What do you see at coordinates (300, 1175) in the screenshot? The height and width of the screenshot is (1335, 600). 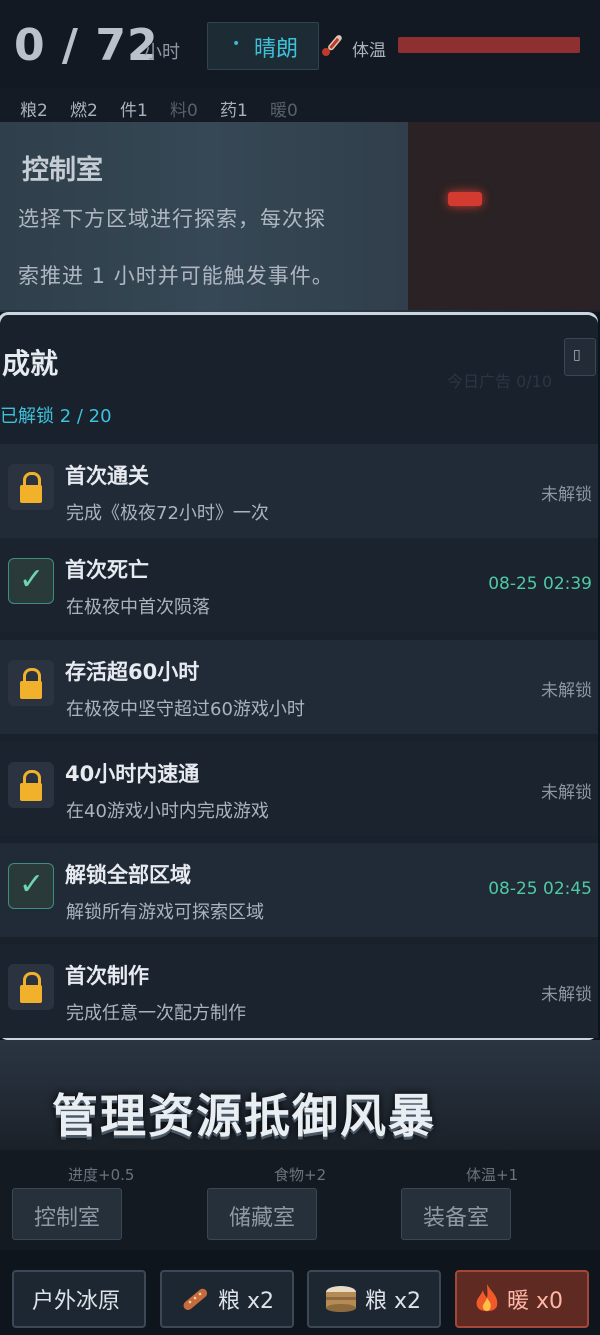 I see `room-hint-storage: 食物+2` at bounding box center [300, 1175].